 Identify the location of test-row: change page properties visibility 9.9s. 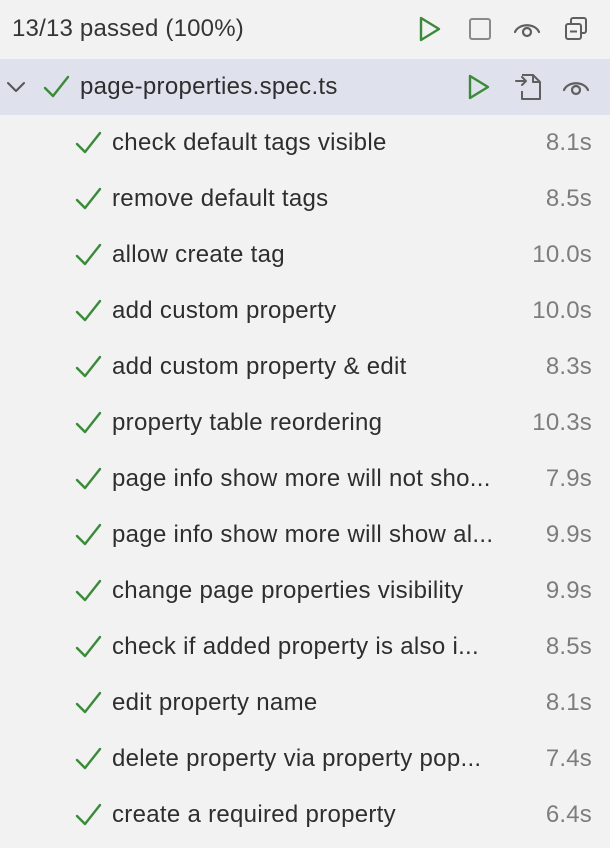
(305, 591).